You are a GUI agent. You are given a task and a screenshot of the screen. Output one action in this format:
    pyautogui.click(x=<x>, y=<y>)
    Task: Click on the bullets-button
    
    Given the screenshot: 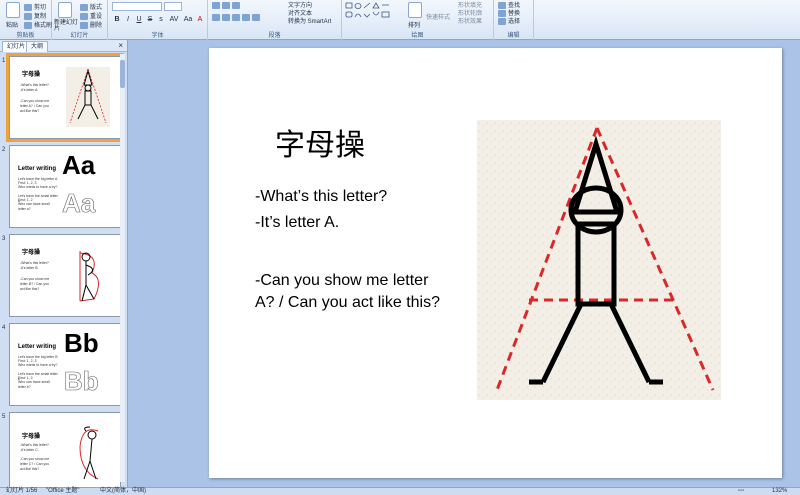 What is the action you would take?
    pyautogui.click(x=227, y=5)
    